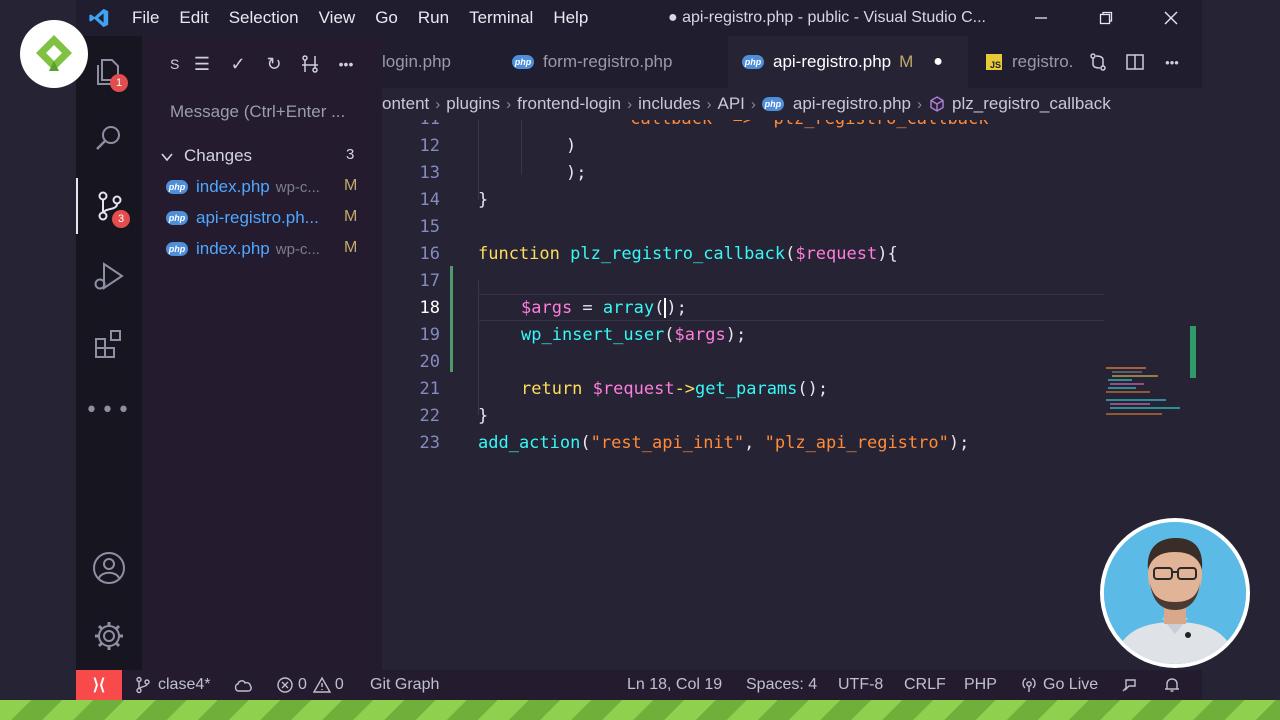 The height and width of the screenshot is (720, 1280). Describe the element at coordinates (860, 685) in the screenshot. I see `encoding-setting: UTF-8` at that location.